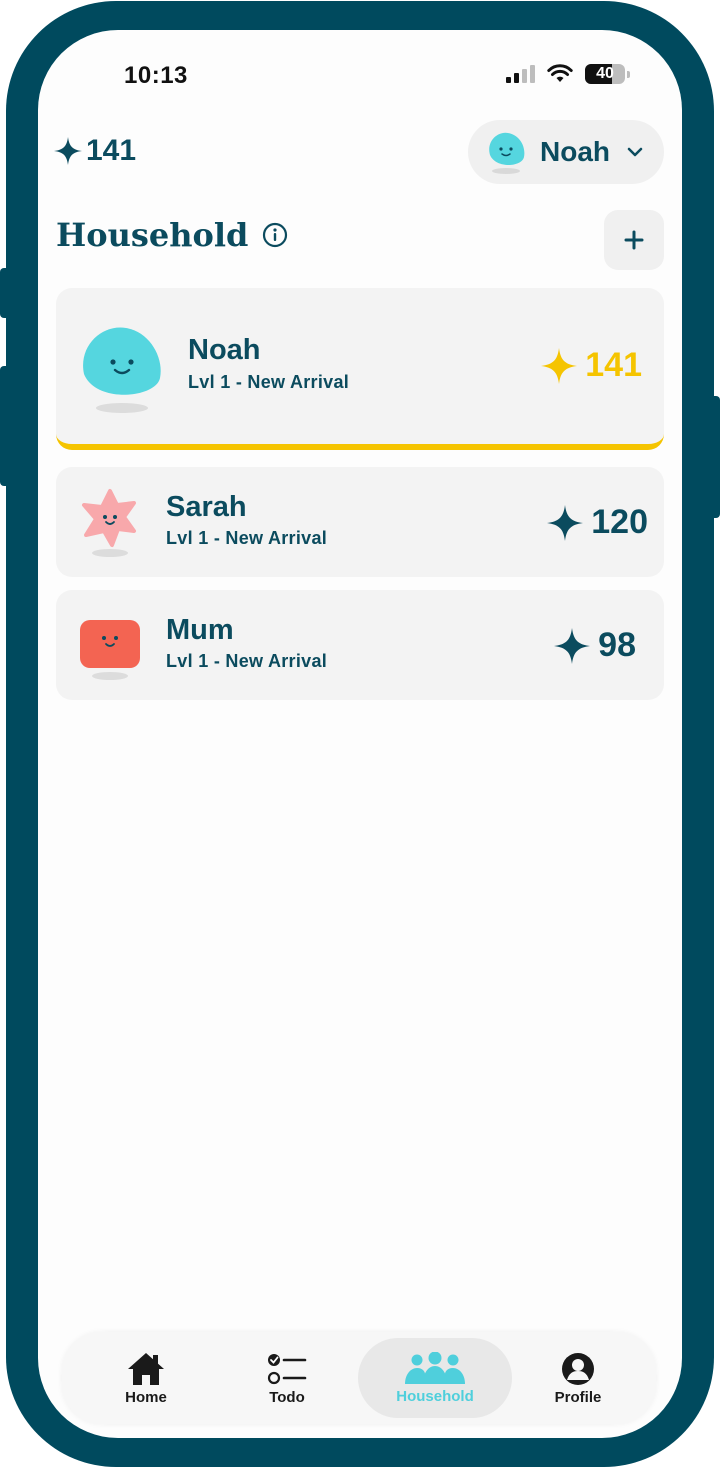  I want to click on nav-home: Home, so click(146, 1378).